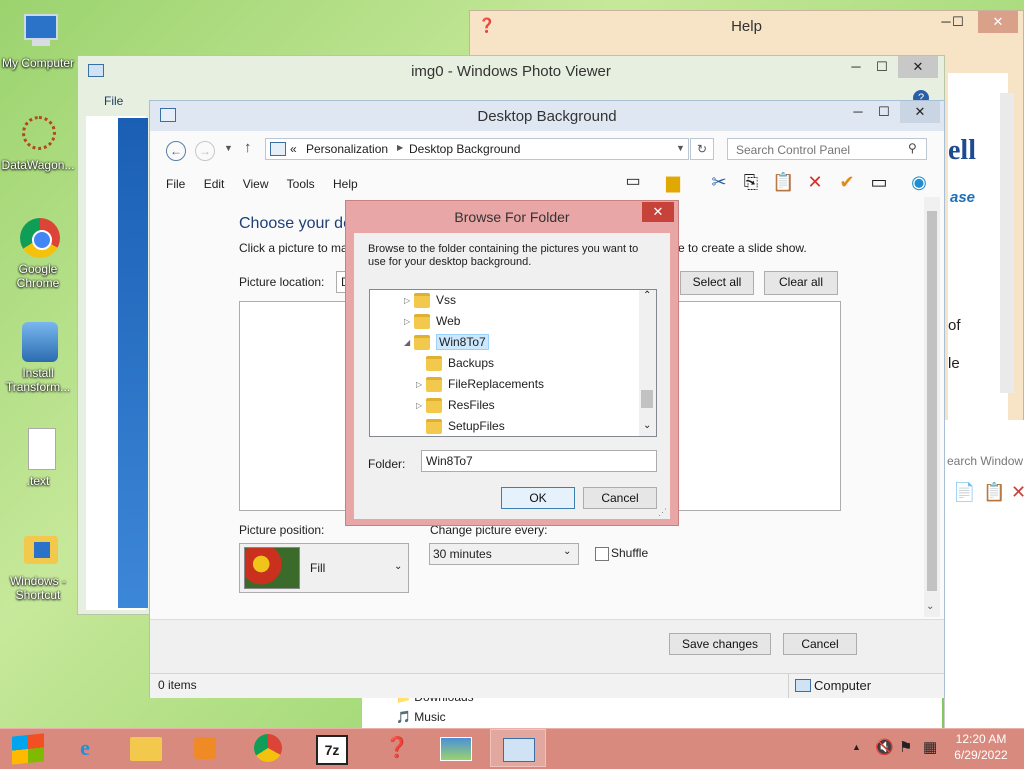 The height and width of the screenshot is (769, 1024). Describe the element at coordinates (538, 498) in the screenshot. I see `ok-button: OK` at that location.